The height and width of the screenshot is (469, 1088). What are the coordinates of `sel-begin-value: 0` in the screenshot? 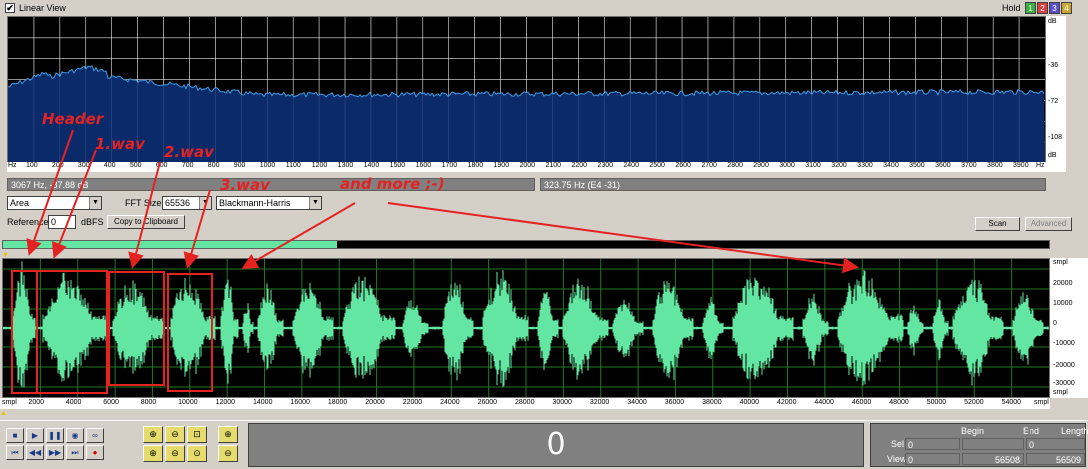 It's located at (932, 444).